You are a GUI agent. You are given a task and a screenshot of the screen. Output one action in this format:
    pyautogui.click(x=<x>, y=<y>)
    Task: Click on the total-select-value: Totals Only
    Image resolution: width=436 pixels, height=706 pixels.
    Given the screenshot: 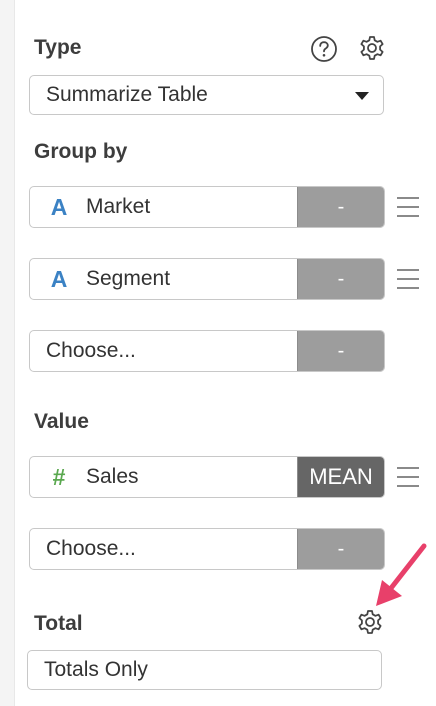 What is the action you would take?
    pyautogui.click(x=96, y=669)
    